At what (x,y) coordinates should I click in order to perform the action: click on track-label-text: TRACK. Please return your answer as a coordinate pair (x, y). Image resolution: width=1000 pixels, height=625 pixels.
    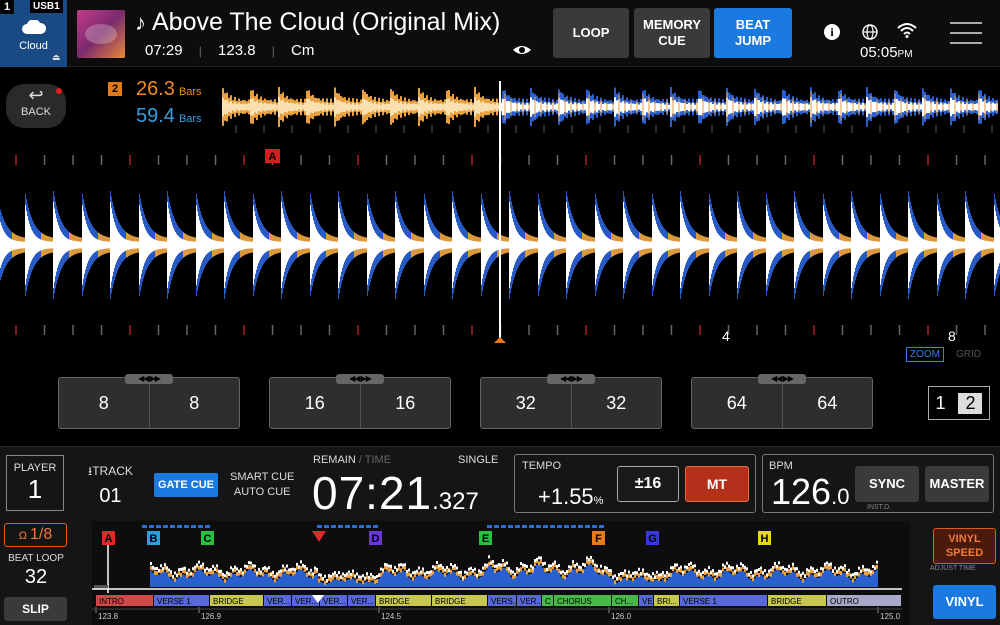
    Looking at the image, I should click on (112, 471).